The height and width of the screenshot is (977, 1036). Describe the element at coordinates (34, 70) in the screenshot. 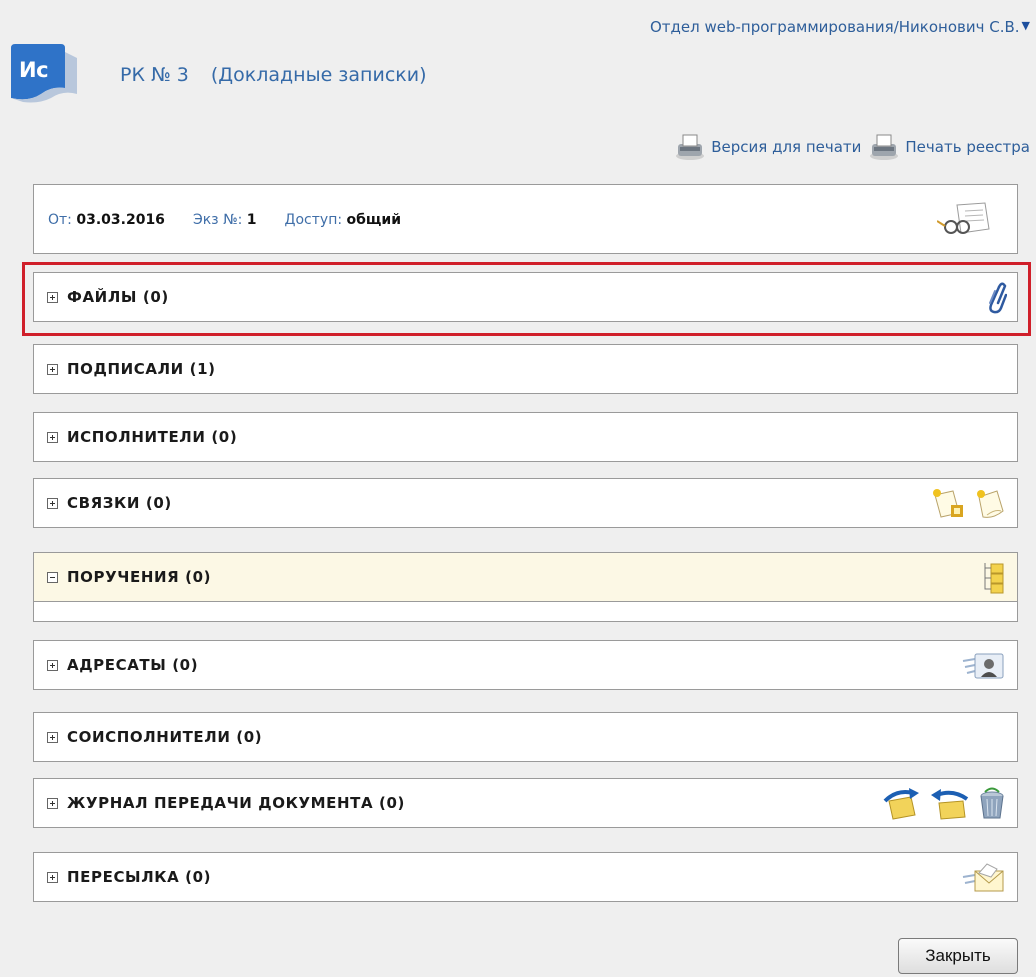

I see `logo-text: Ис` at that location.